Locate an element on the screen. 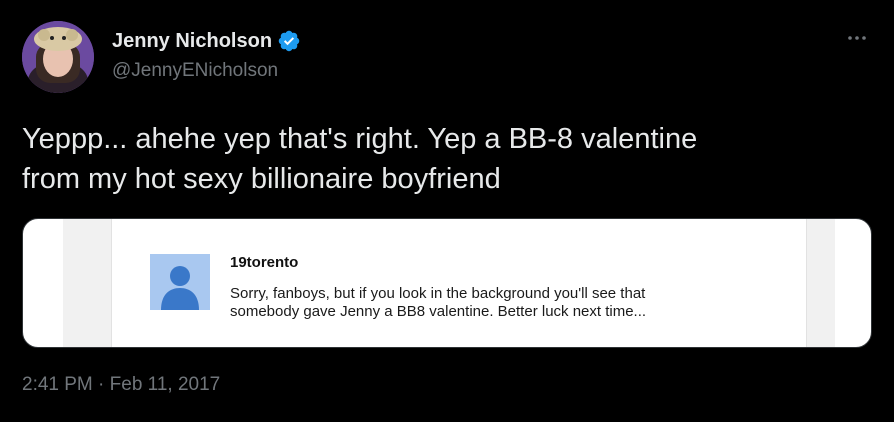  author-display-name: Jenny Nicholson is located at coordinates (192, 41).